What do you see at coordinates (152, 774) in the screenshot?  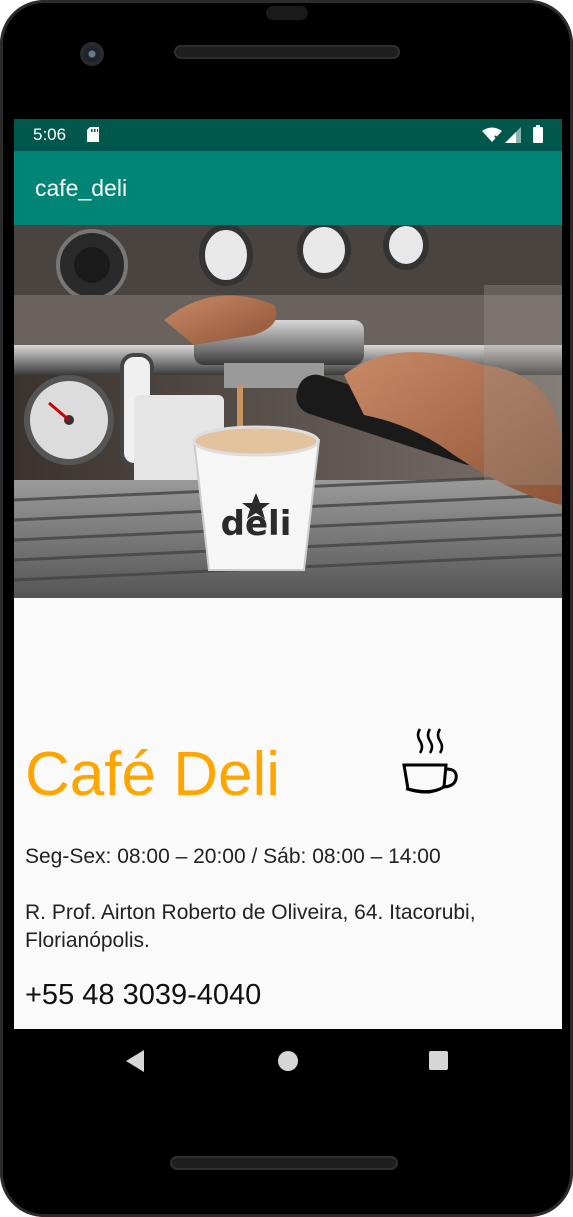 I see `cafe-title: Café Deli` at bounding box center [152, 774].